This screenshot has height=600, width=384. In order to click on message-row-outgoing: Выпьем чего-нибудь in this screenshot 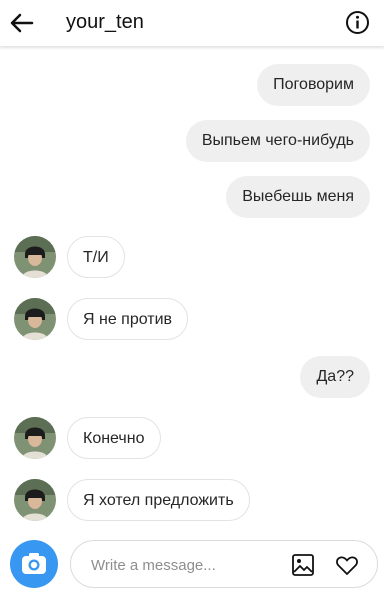, I will do `click(192, 142)`.